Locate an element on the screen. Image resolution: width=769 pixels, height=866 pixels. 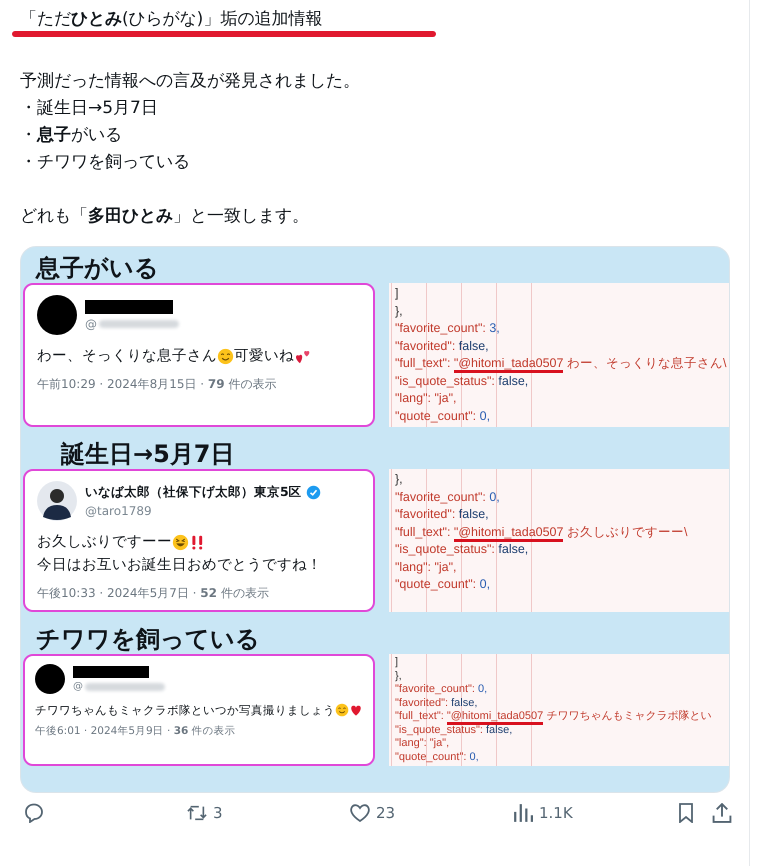
grin-icon is located at coordinates (180, 542).